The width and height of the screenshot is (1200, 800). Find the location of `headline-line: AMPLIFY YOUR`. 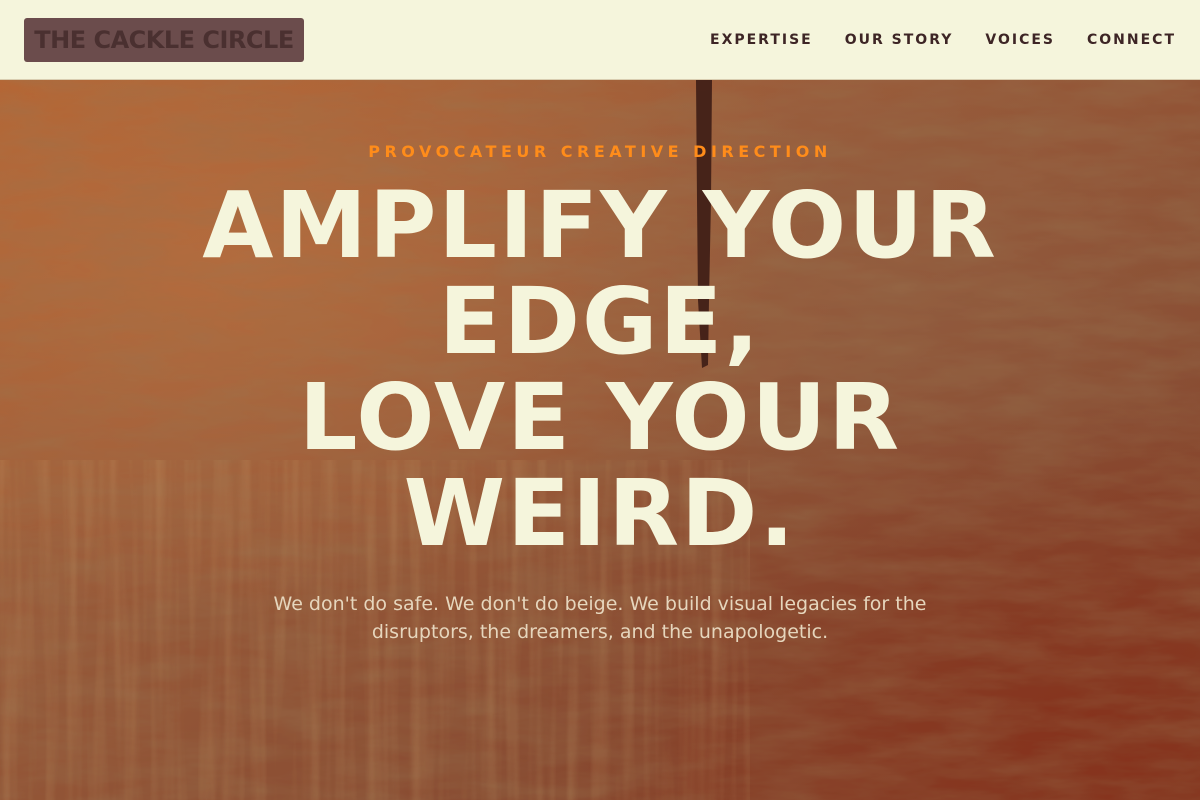

headline-line: AMPLIFY YOUR is located at coordinates (600, 225).